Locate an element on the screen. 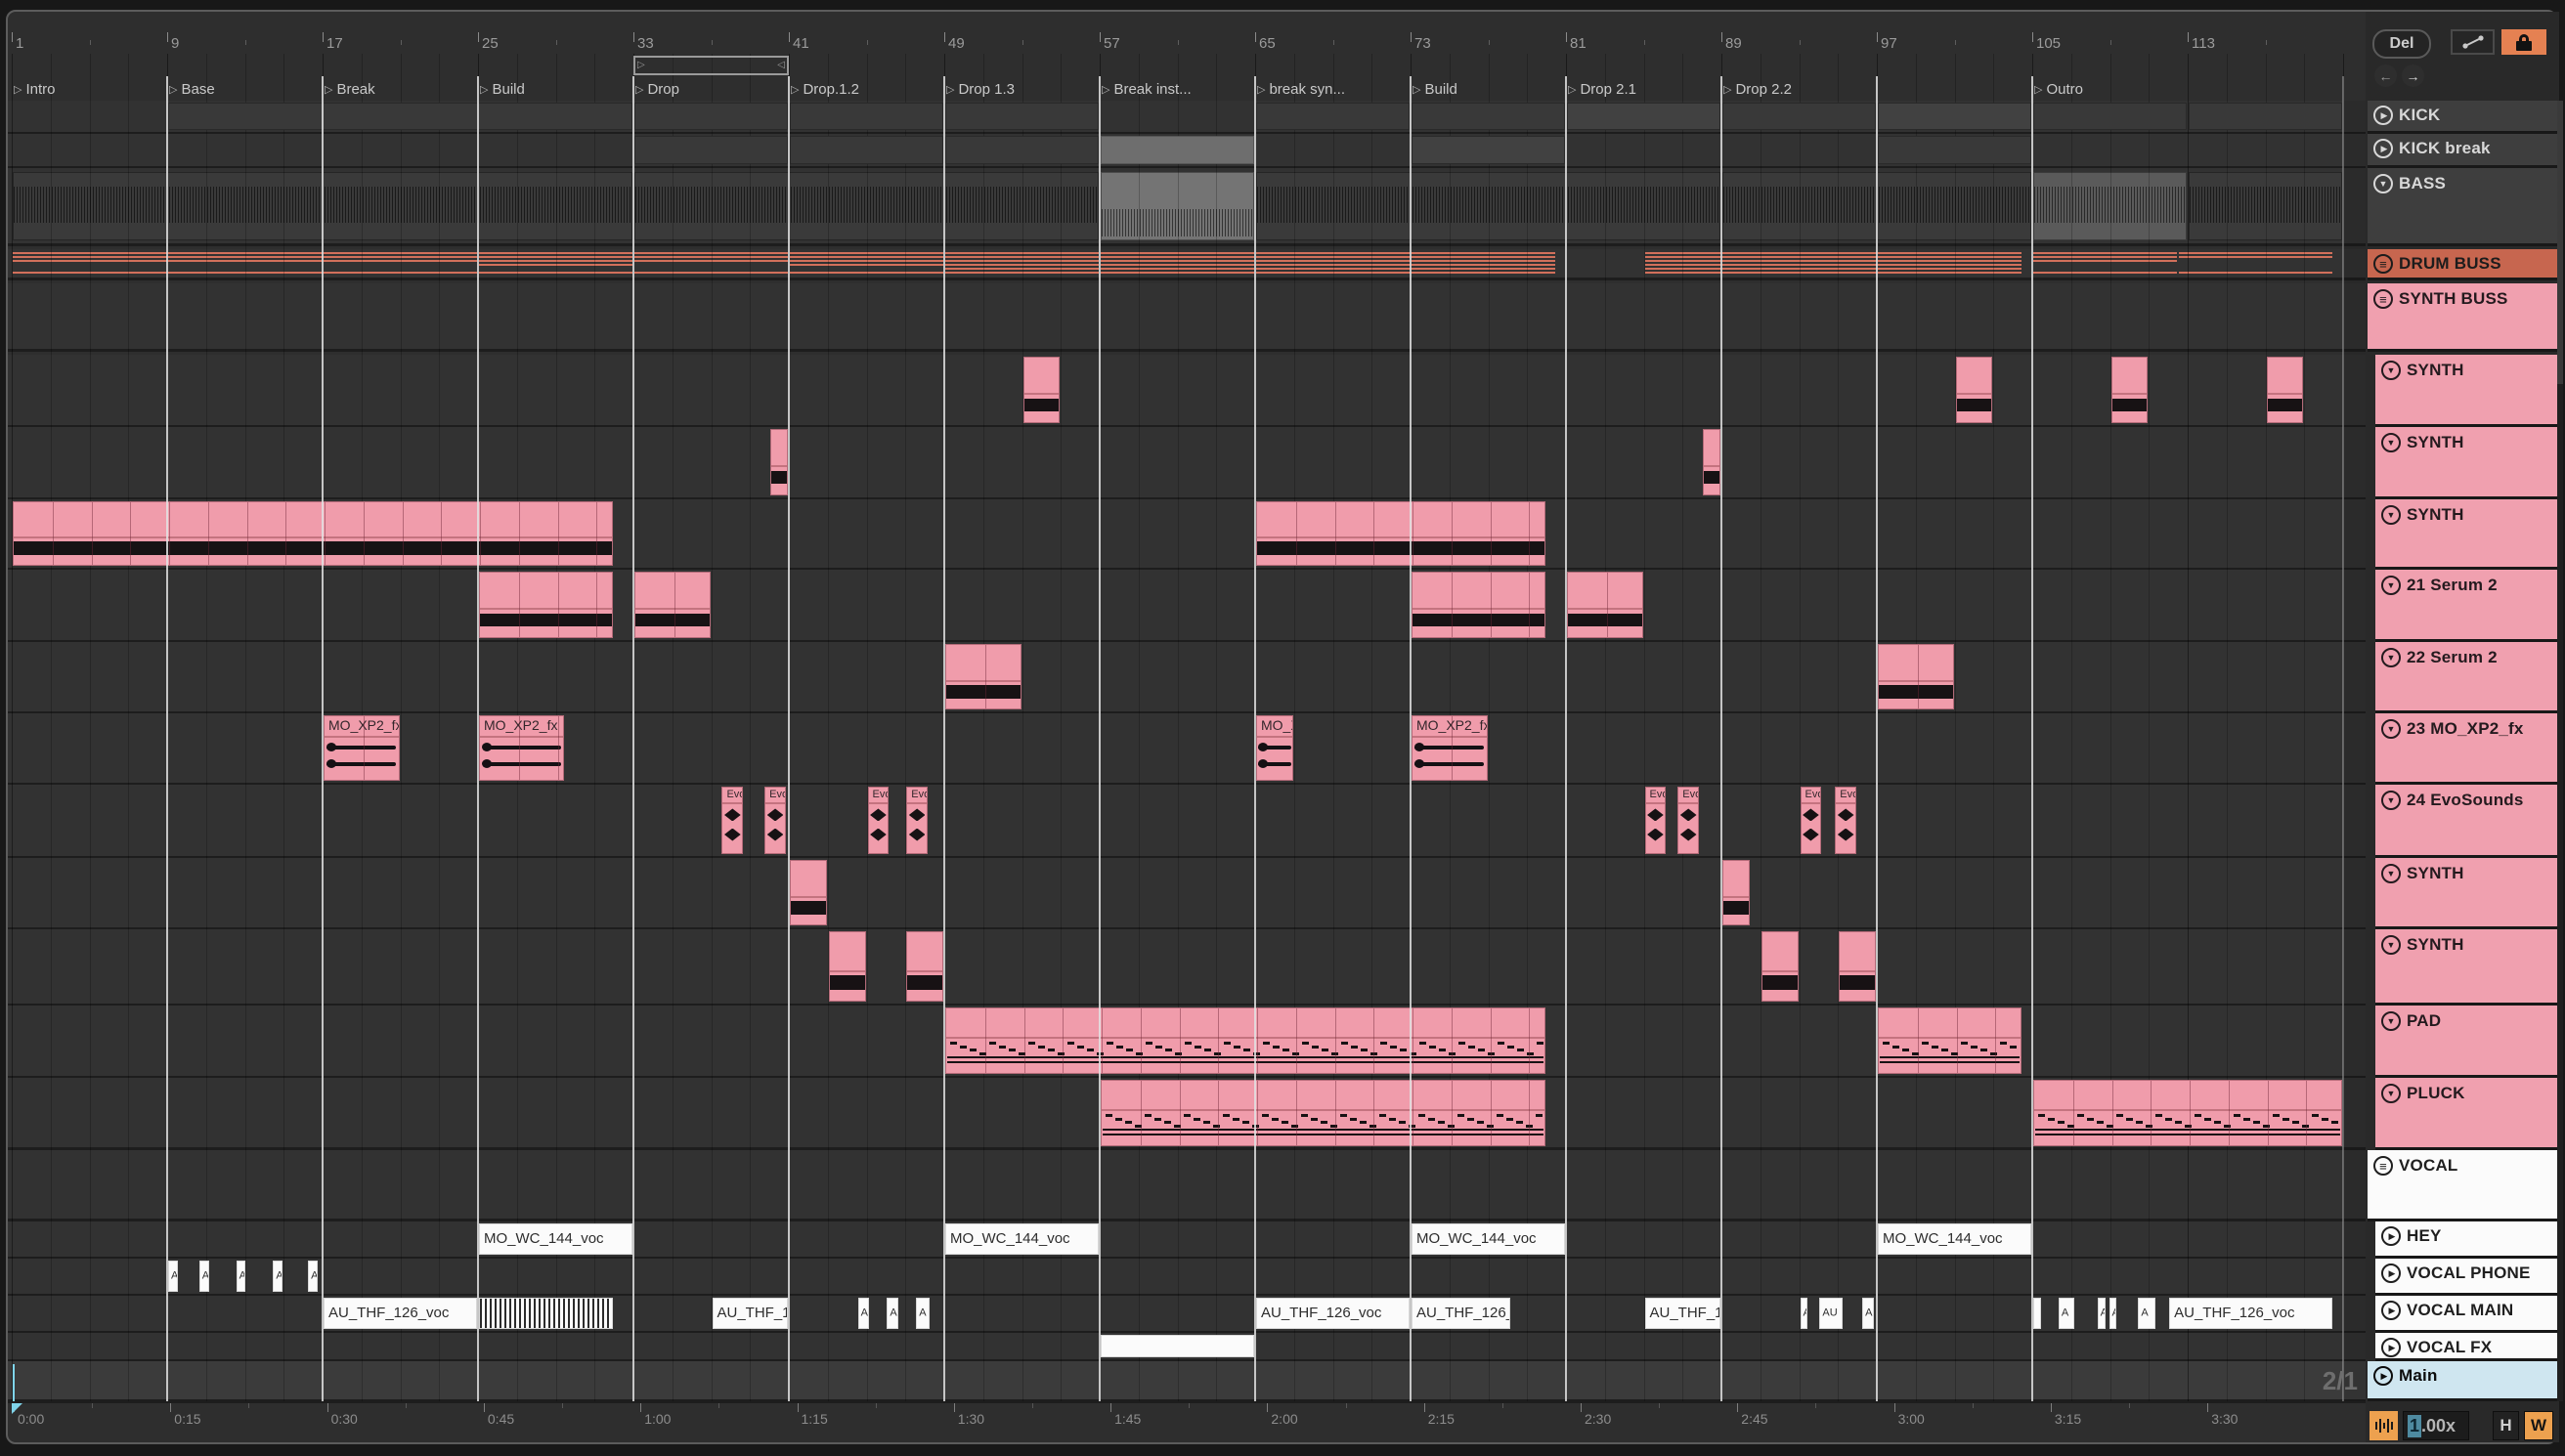 This screenshot has width=2565, height=1456. drum-buss-clip is located at coordinates (2256, 264).